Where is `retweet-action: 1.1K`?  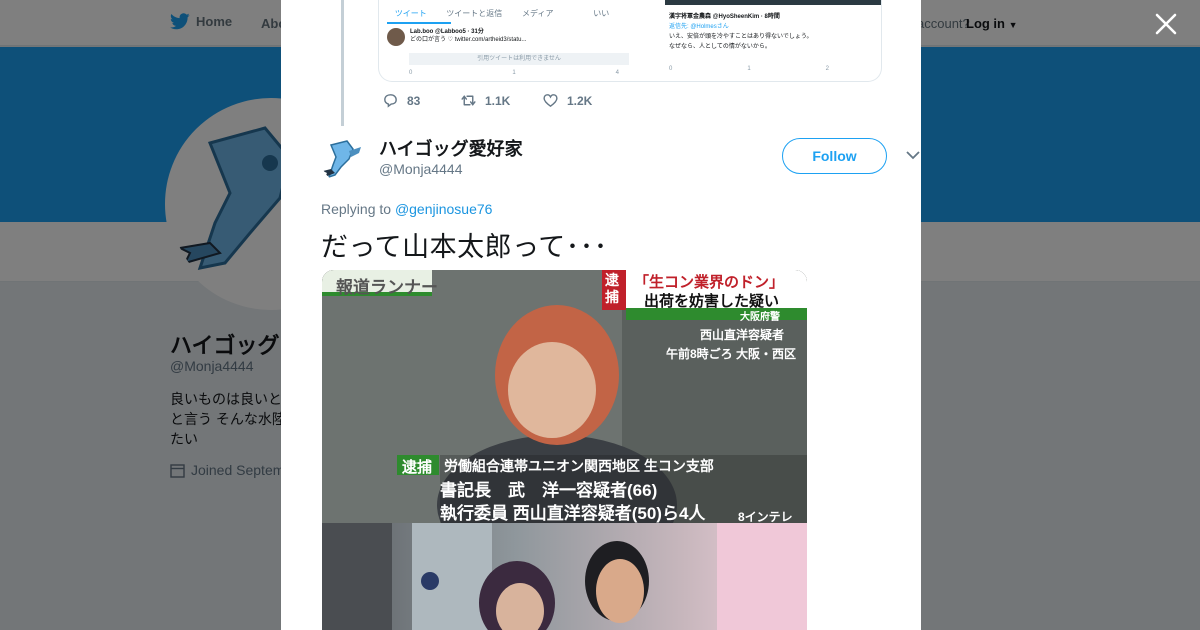 retweet-action: 1.1K is located at coordinates (501, 100).